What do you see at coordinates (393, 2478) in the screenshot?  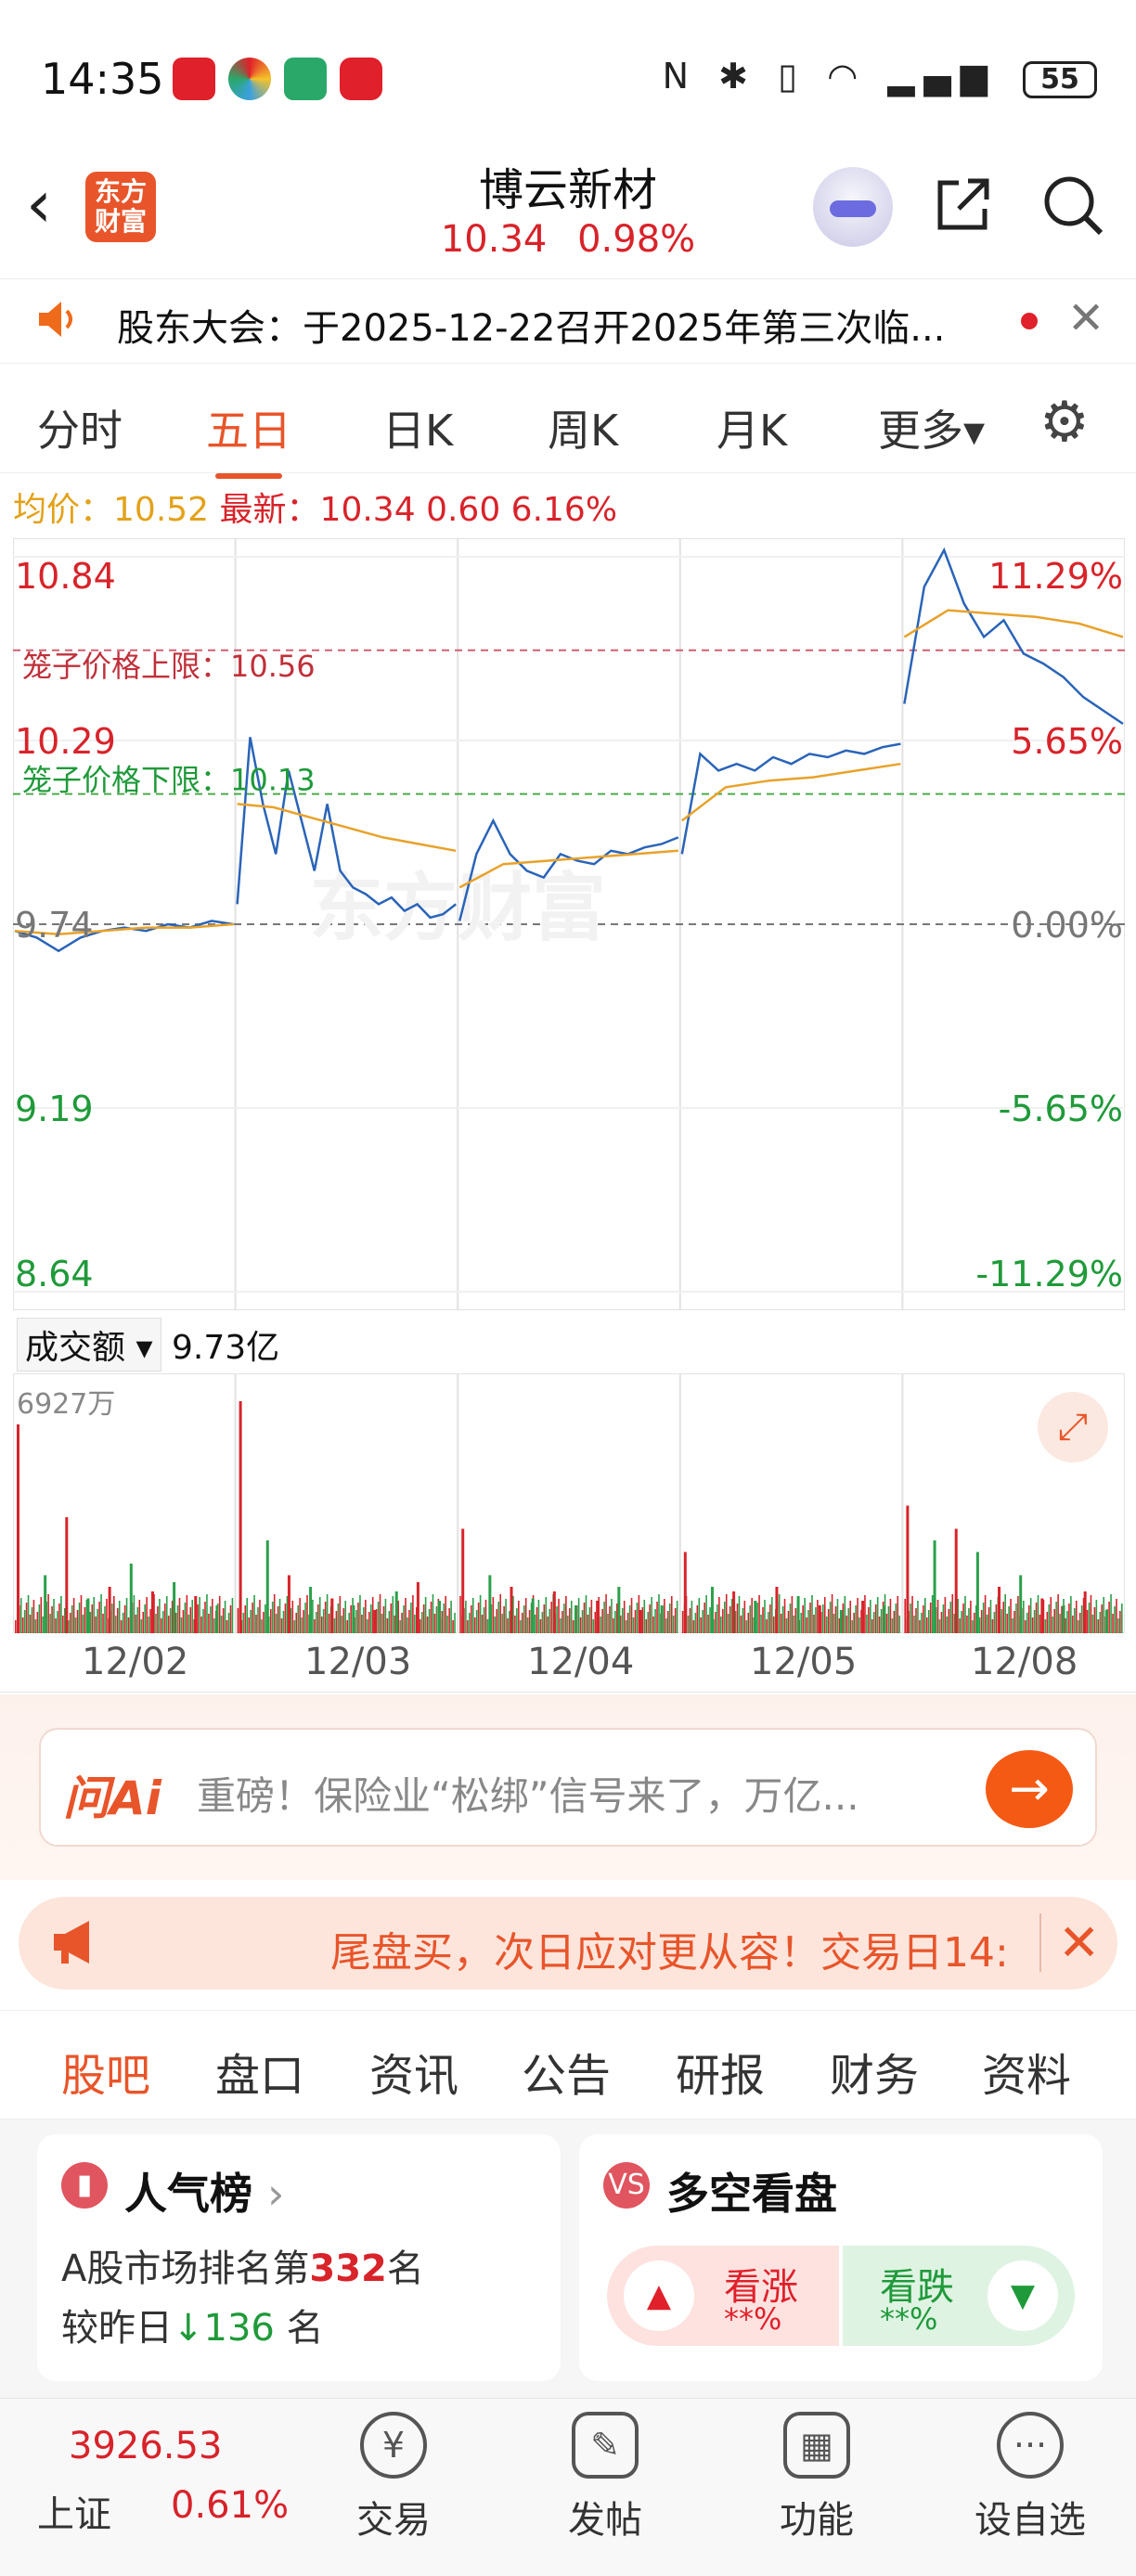 I see `nav-trade: ¥ 交易` at bounding box center [393, 2478].